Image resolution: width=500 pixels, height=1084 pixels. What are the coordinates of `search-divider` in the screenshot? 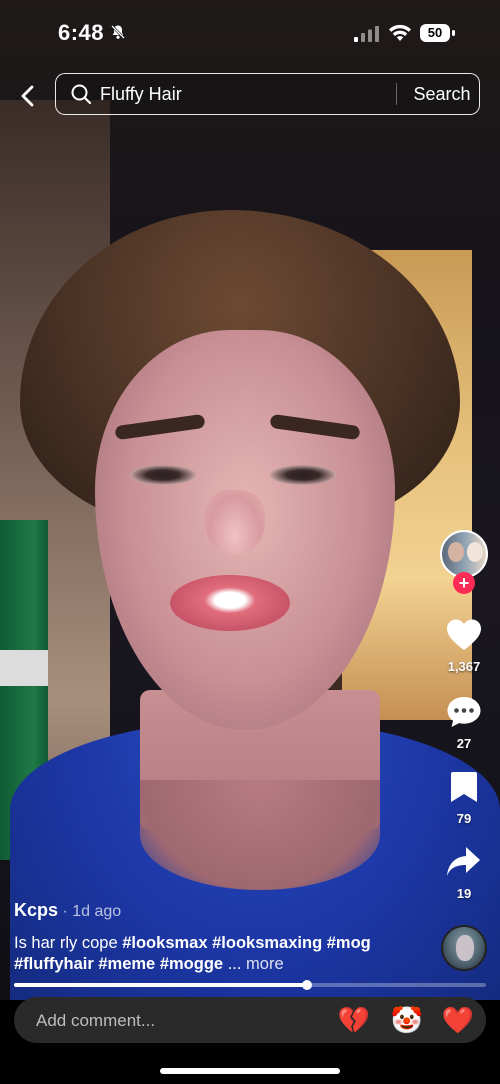 It's located at (396, 94).